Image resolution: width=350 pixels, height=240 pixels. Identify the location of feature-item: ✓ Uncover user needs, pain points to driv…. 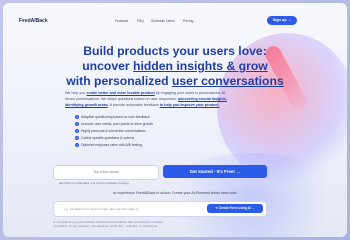
(114, 124).